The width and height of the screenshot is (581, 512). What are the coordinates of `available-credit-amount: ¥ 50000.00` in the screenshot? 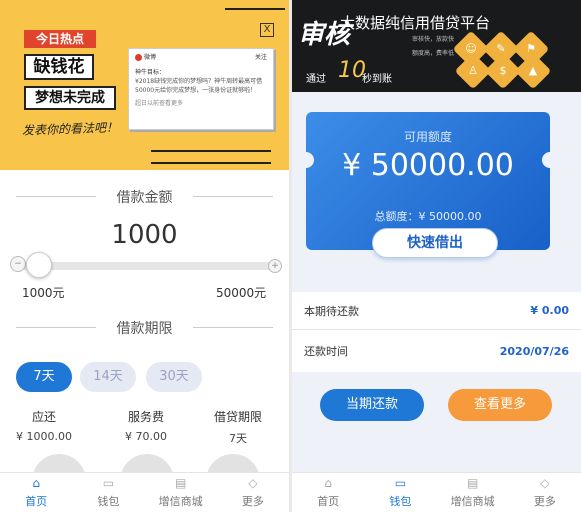 It's located at (428, 165).